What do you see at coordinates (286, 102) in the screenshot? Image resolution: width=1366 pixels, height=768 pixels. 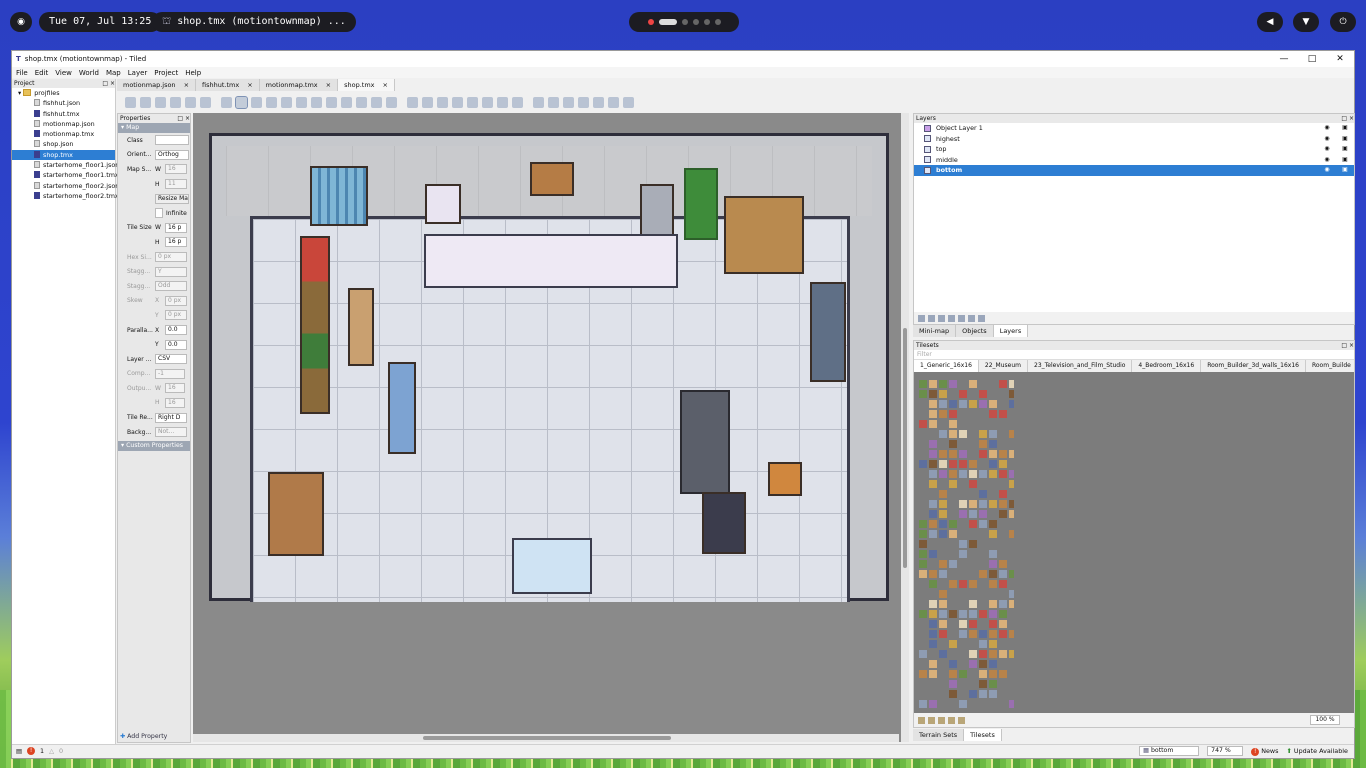 I see `bucket-fill-icon` at bounding box center [286, 102].